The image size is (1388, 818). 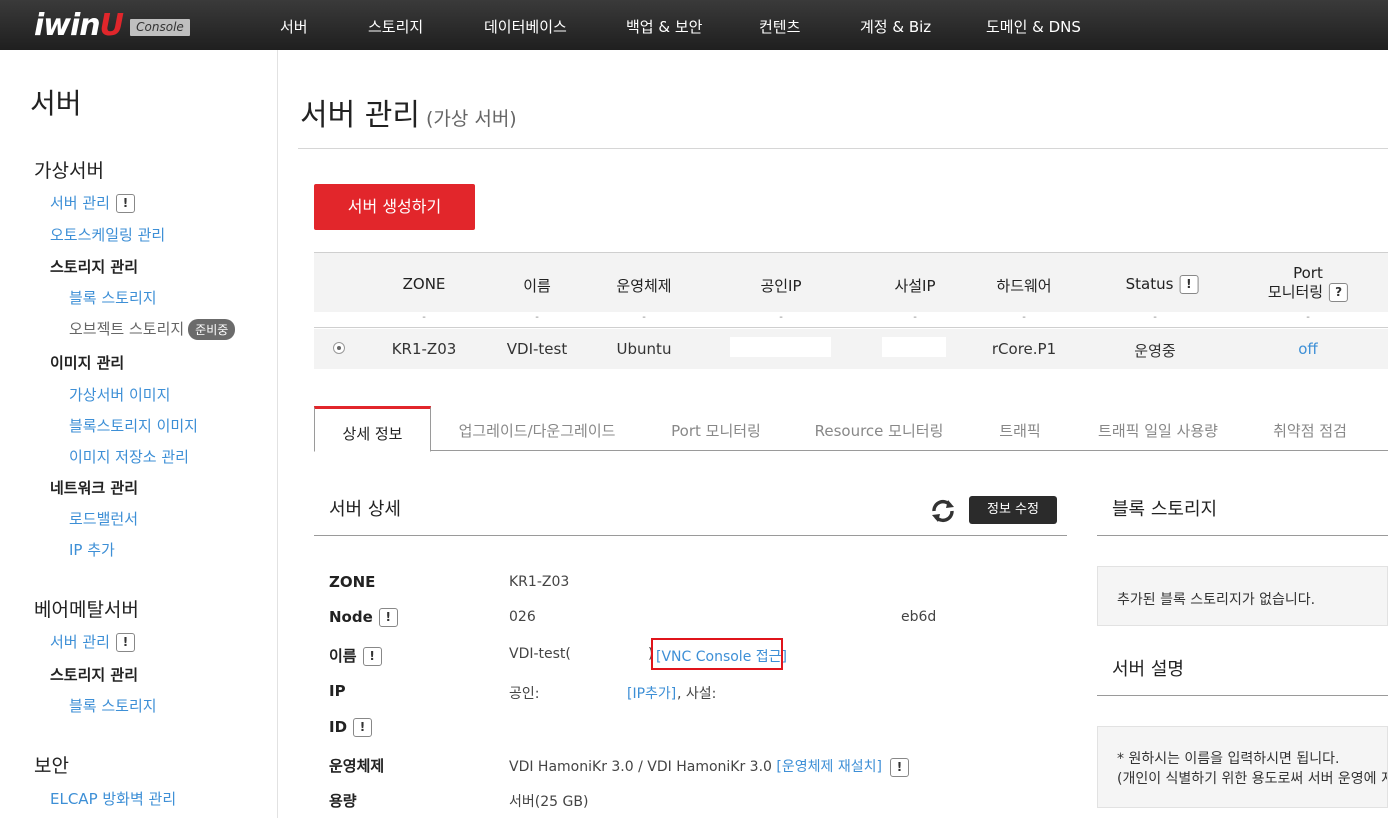 What do you see at coordinates (352, 582) in the screenshot?
I see `label-zone: ZONE` at bounding box center [352, 582].